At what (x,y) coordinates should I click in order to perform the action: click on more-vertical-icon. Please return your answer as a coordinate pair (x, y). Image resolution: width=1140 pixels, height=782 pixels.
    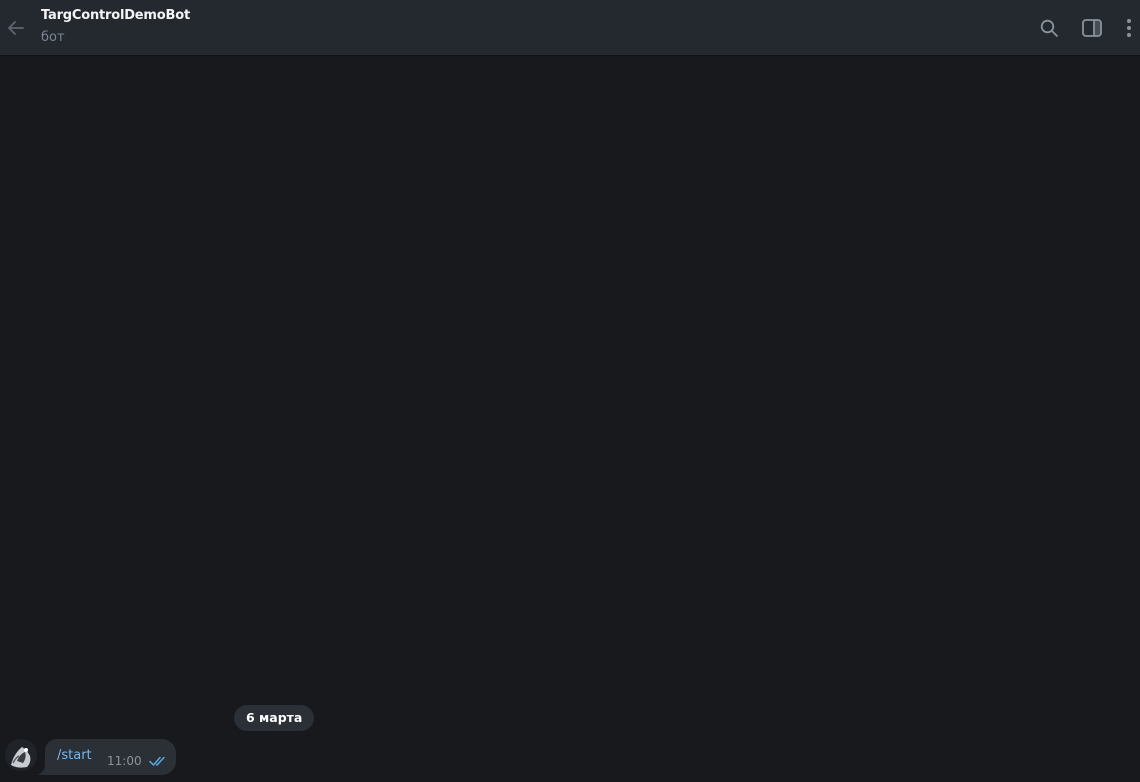
    Looking at the image, I should click on (1129, 28).